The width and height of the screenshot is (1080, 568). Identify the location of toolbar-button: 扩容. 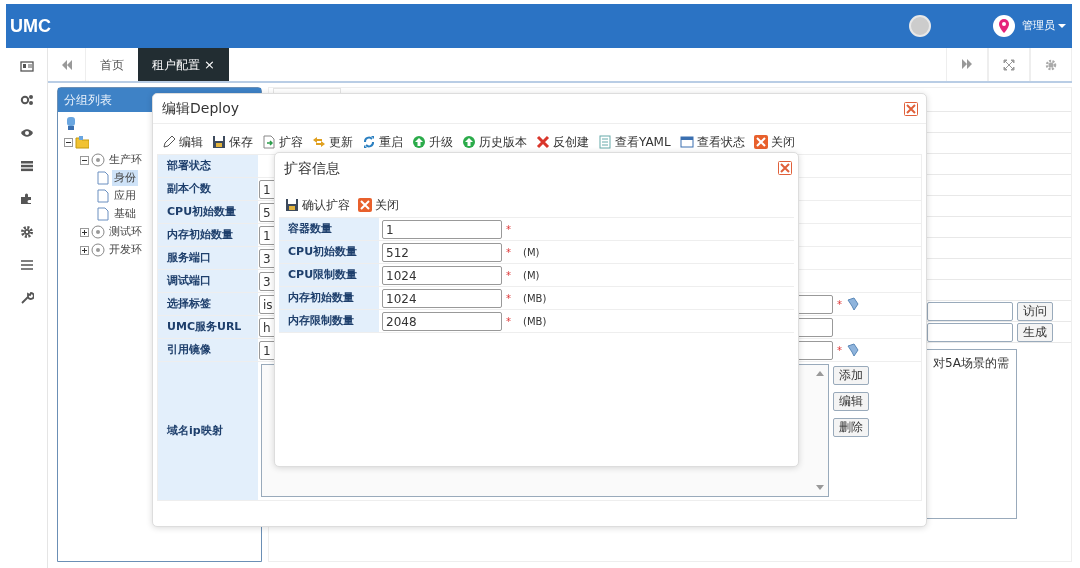
(282, 142).